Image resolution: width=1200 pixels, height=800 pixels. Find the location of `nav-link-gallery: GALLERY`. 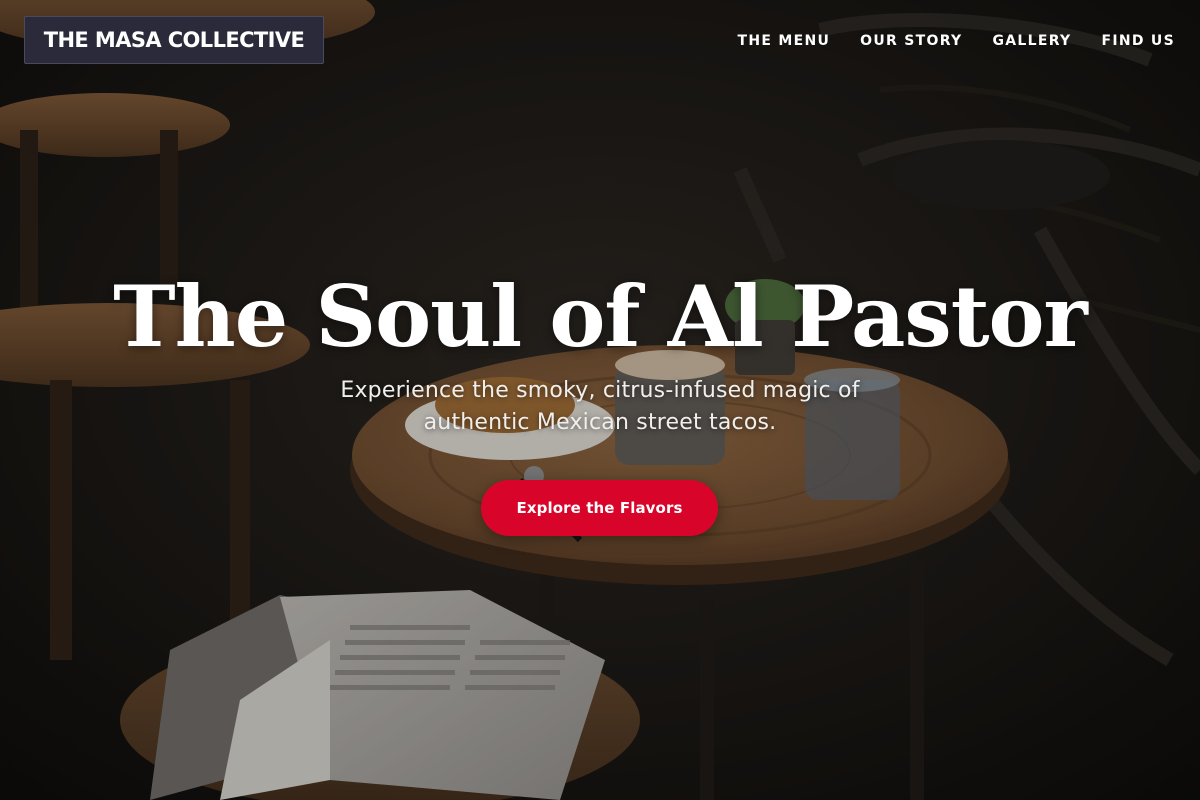

nav-link-gallery: GALLERY is located at coordinates (1031, 41).